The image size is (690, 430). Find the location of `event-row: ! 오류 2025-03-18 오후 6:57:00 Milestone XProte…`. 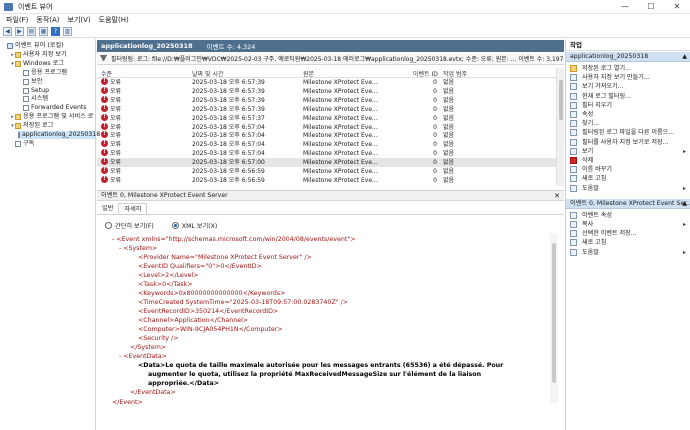

event-row: ! 오류 2025-03-18 오후 6:57:00 Milestone XProte… is located at coordinates (326, 163).